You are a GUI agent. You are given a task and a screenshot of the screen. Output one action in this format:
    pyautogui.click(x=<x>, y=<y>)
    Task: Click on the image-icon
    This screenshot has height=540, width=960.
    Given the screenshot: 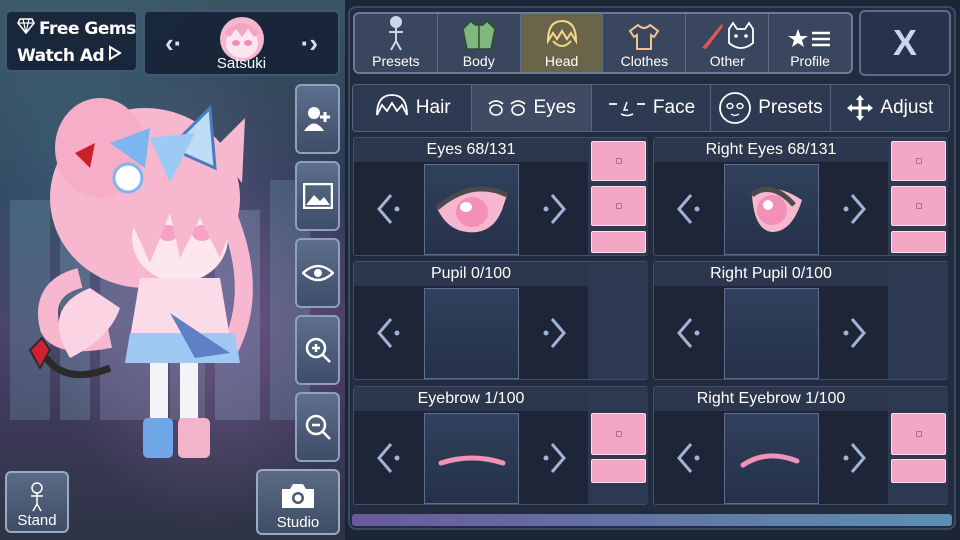 What is the action you would take?
    pyautogui.click(x=317, y=196)
    